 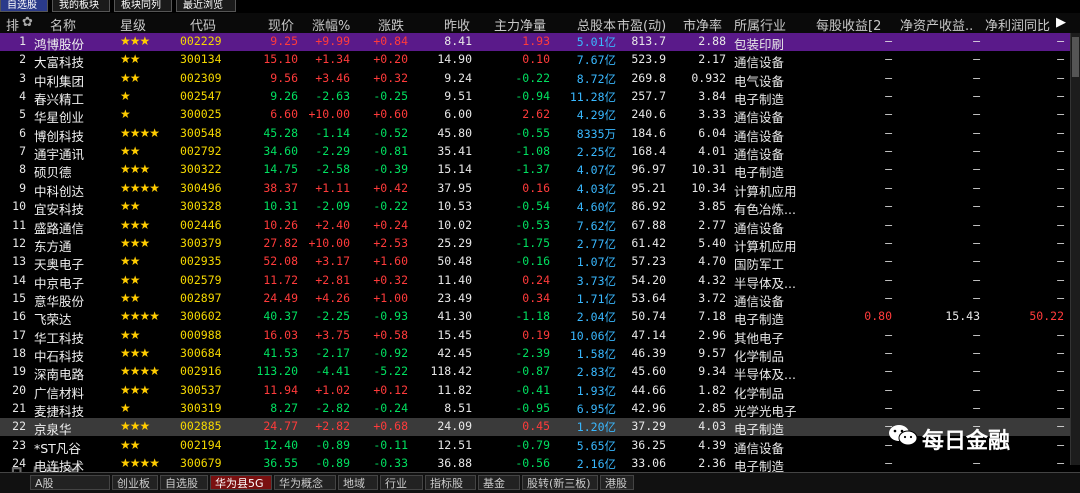 I want to click on stock-name: 春兴精工, so click(x=59, y=100).